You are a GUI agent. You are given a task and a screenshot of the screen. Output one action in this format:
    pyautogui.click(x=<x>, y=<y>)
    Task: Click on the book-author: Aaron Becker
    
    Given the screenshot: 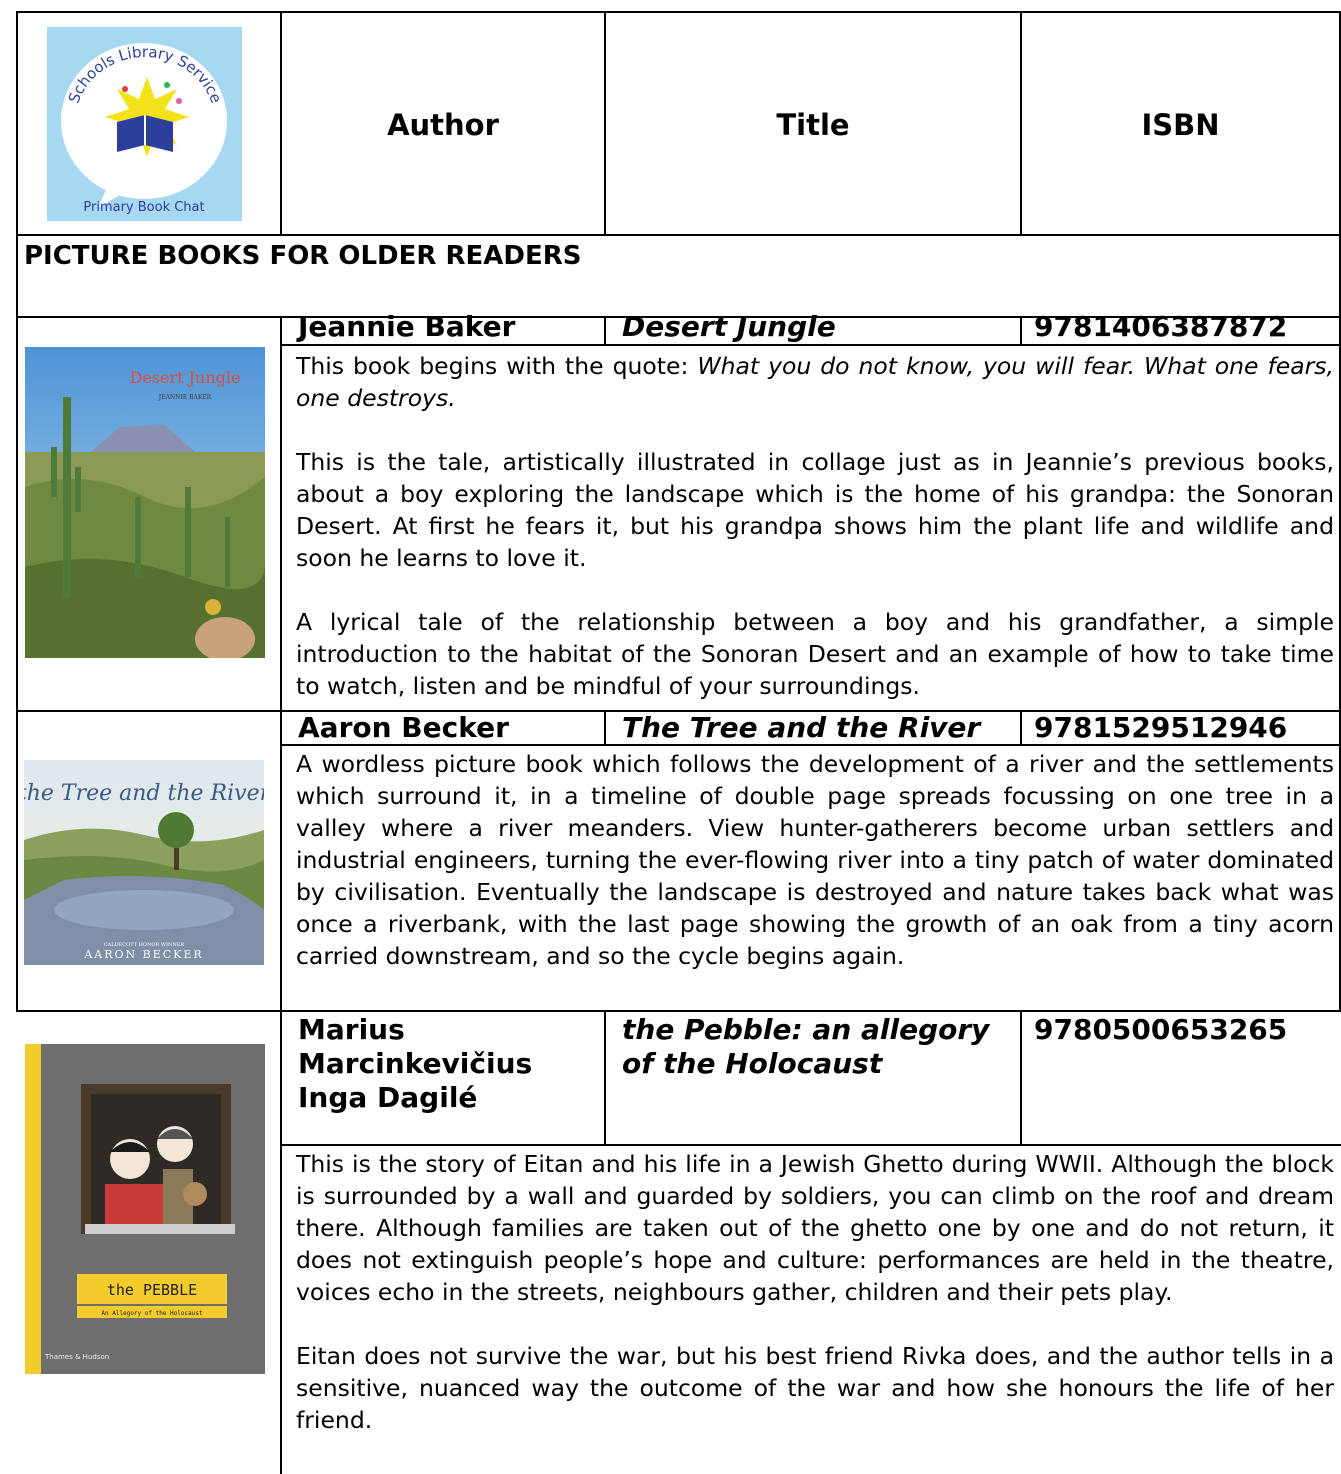 What is the action you would take?
    pyautogui.click(x=403, y=727)
    